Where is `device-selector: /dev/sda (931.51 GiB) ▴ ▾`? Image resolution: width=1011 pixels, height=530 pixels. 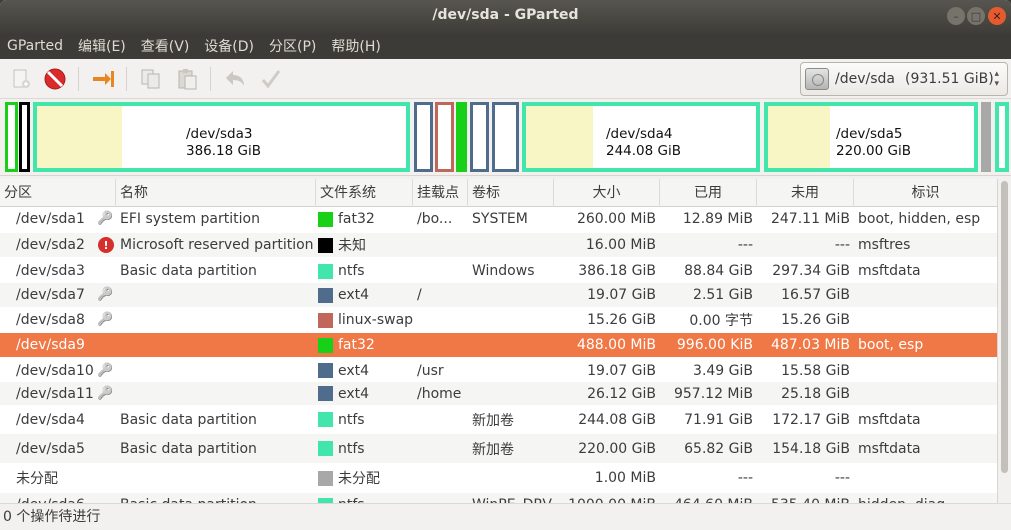 device-selector: /dev/sda (931.51 GiB) ▴ ▾ is located at coordinates (904, 79).